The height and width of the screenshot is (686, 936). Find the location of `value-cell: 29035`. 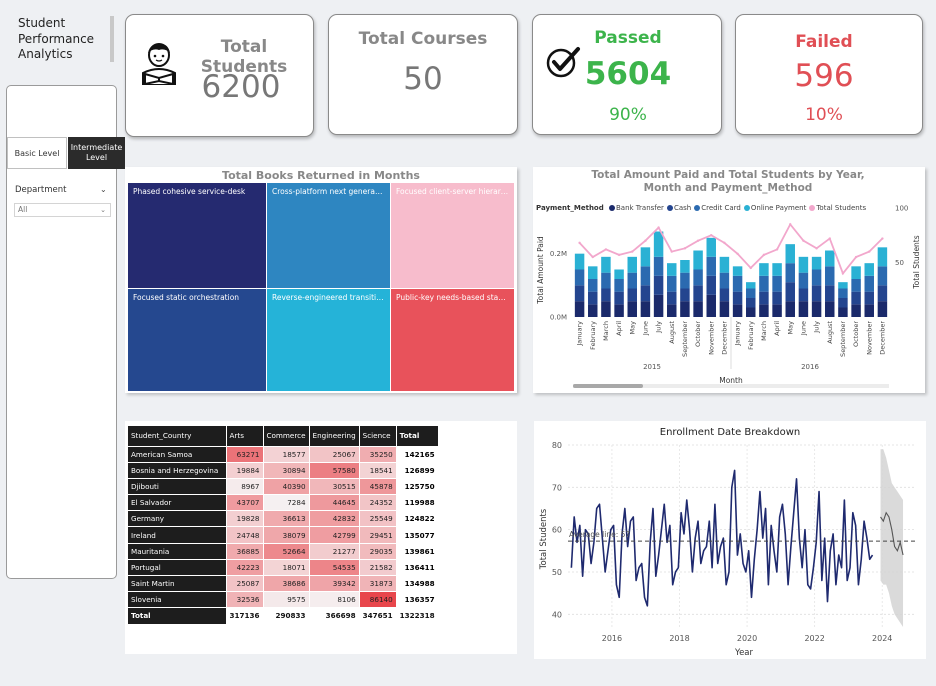

value-cell: 29035 is located at coordinates (378, 551).